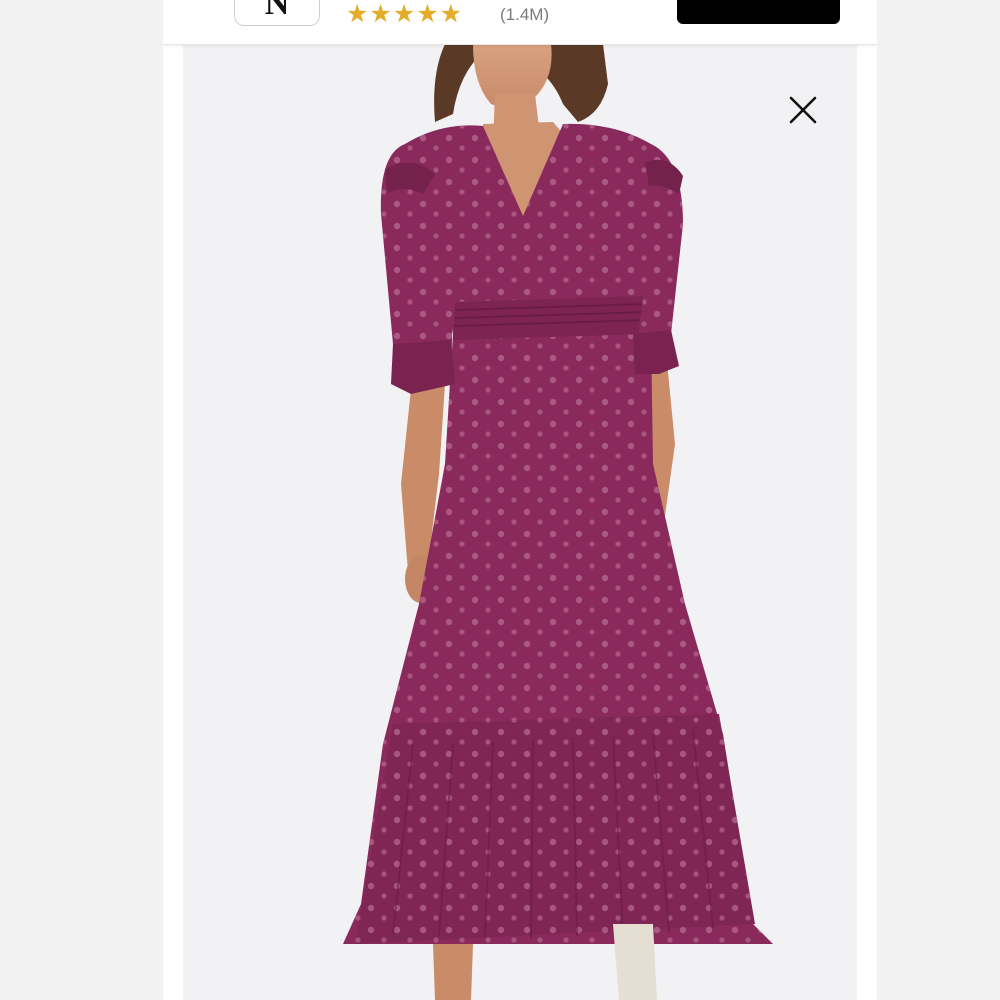 The image size is (1000, 1000). What do you see at coordinates (277, 13) in the screenshot?
I see `app-icon: N` at bounding box center [277, 13].